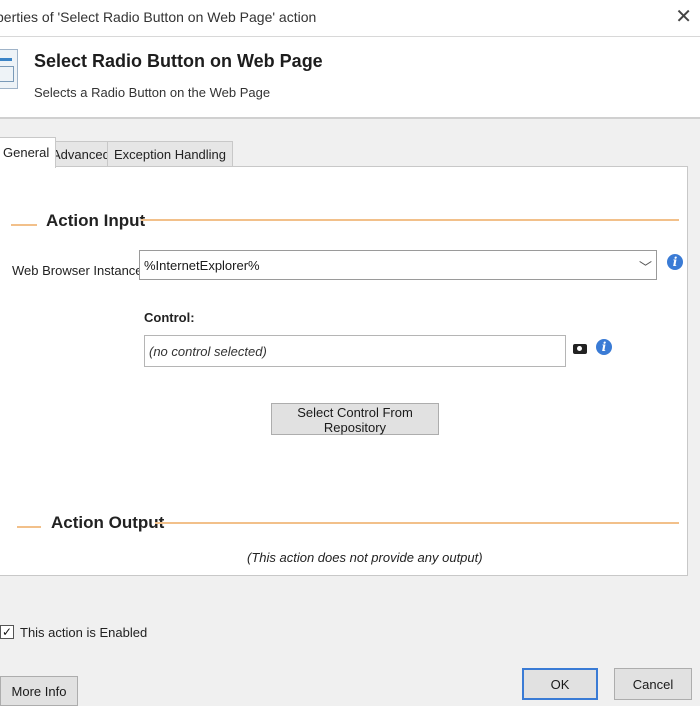 Image resolution: width=700 pixels, height=706 pixels. Describe the element at coordinates (9, 69) in the screenshot. I see `action-icon` at that location.